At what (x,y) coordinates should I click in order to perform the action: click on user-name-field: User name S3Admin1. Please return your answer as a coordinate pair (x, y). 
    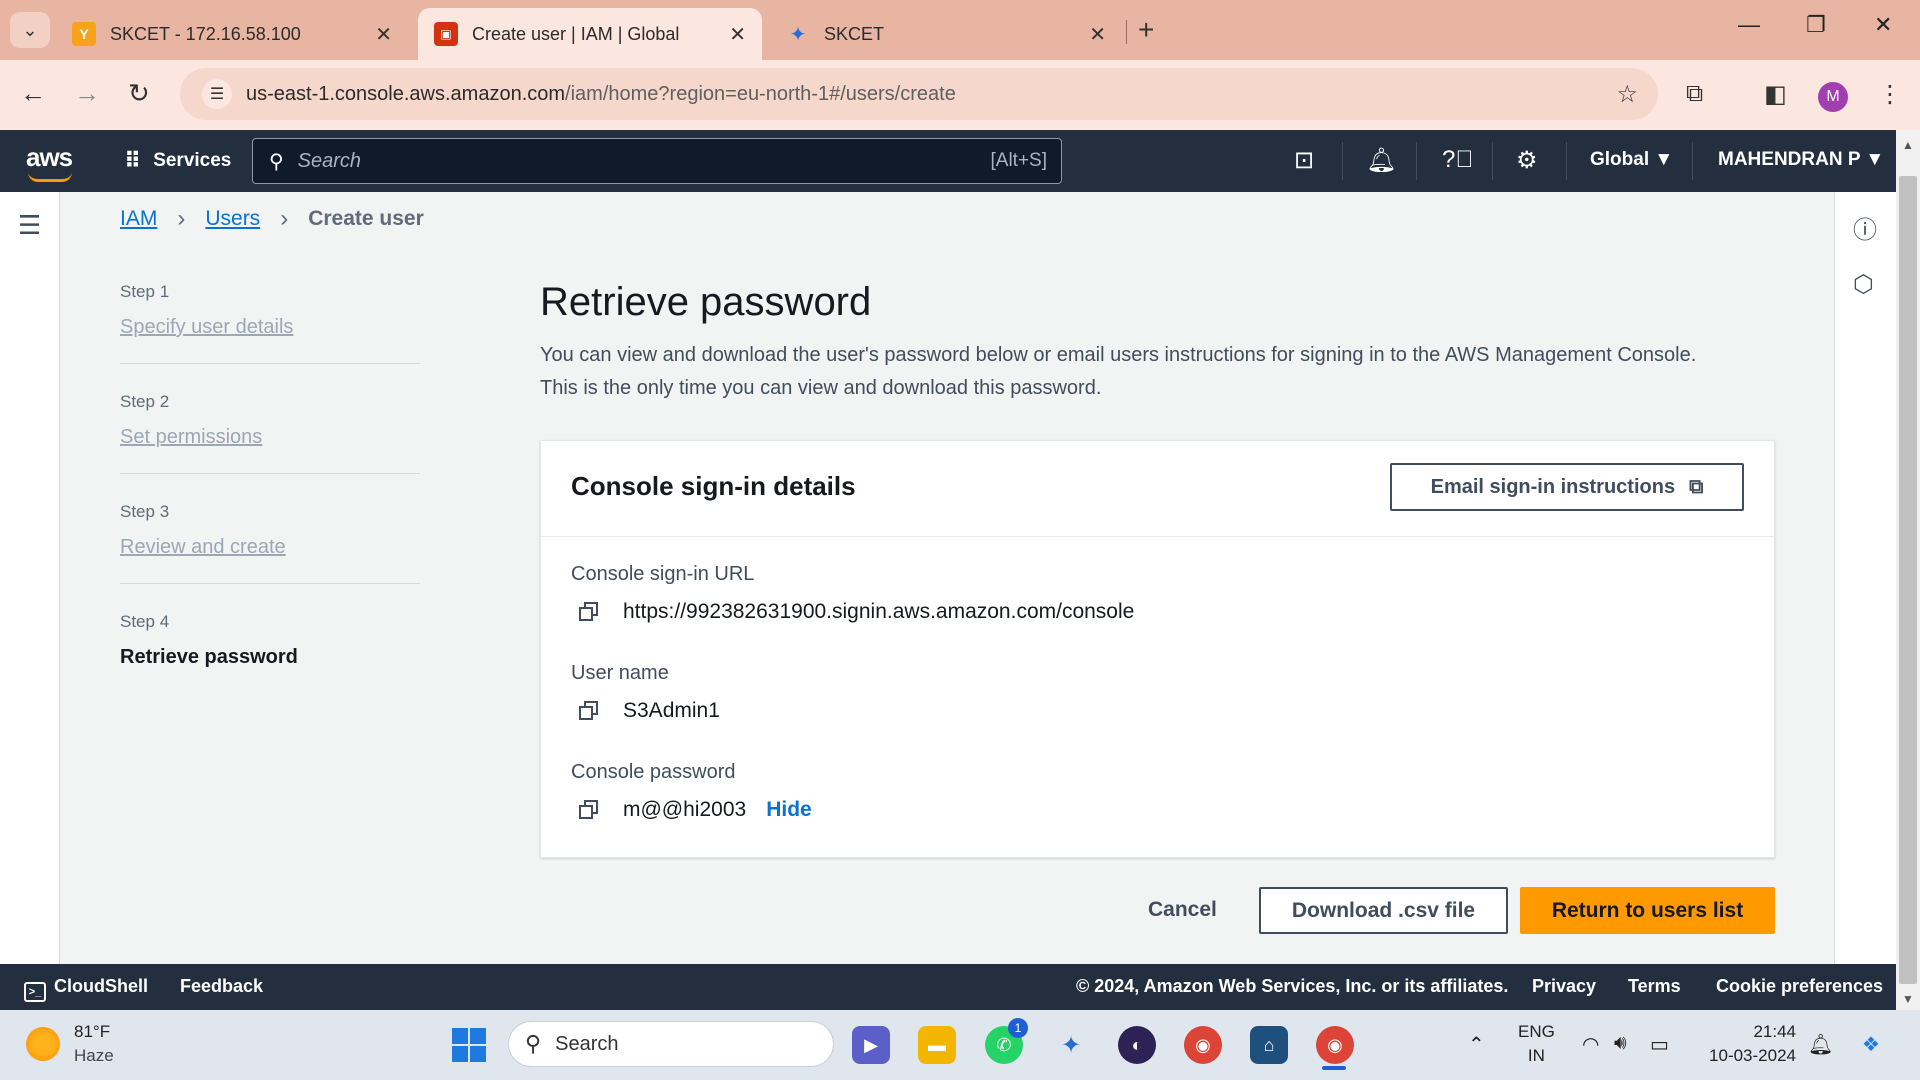
    Looking at the image, I should click on (645, 692).